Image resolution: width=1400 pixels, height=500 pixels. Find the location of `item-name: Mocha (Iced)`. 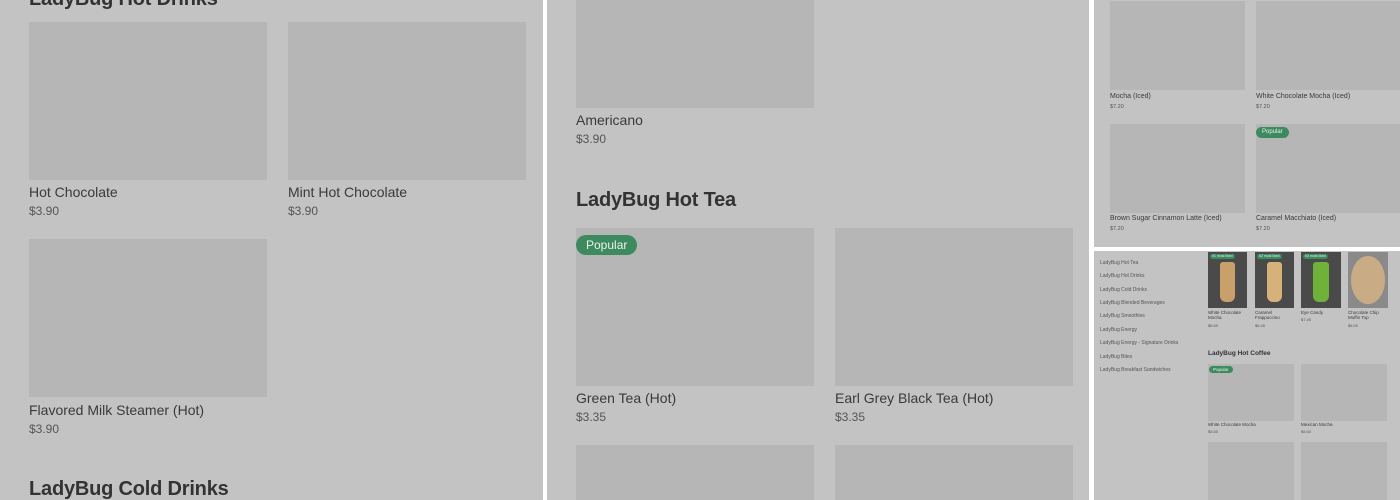

item-name: Mocha (Iced) is located at coordinates (1130, 96).